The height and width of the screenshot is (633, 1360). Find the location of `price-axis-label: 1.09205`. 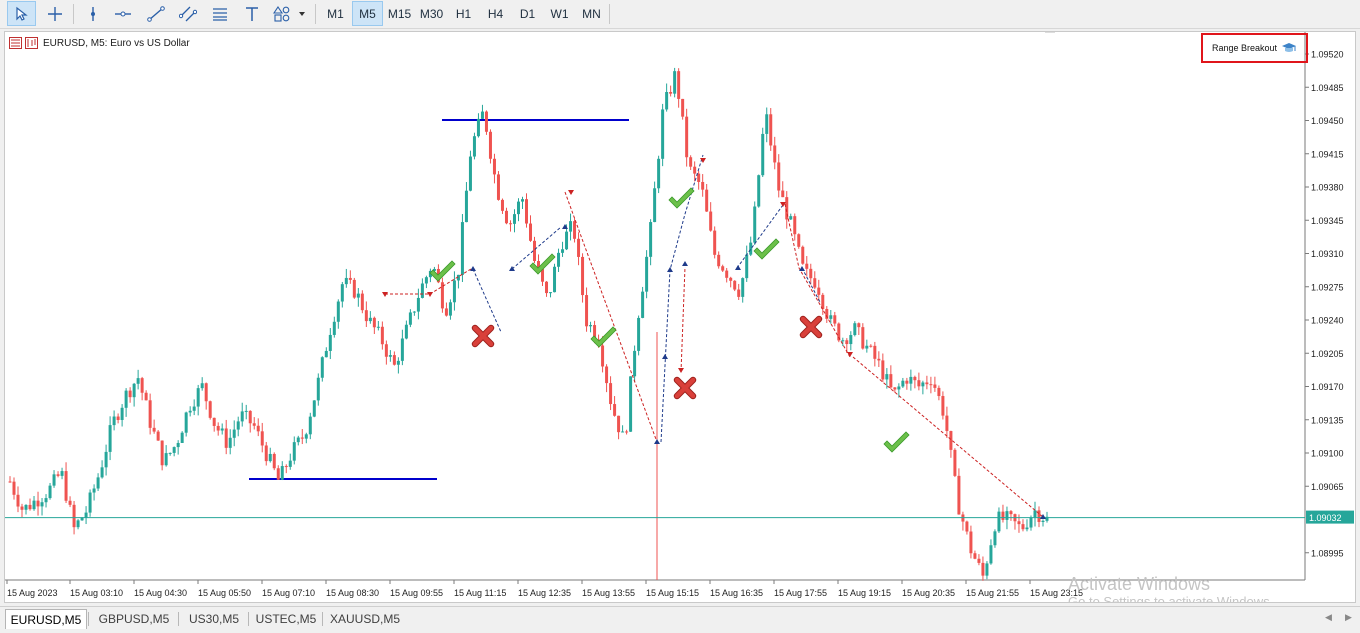

price-axis-label: 1.09205 is located at coordinates (1327, 354).